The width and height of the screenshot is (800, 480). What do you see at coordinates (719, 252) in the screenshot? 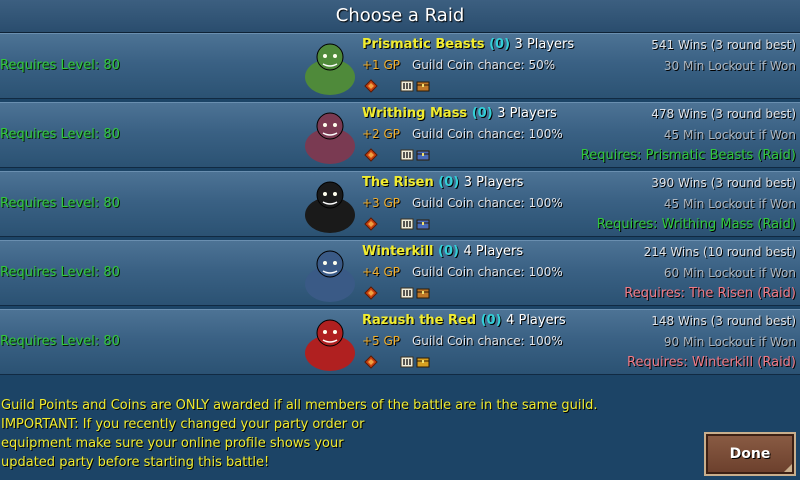
I see `raid-wins: 214 Wins (10 round best)` at bounding box center [719, 252].